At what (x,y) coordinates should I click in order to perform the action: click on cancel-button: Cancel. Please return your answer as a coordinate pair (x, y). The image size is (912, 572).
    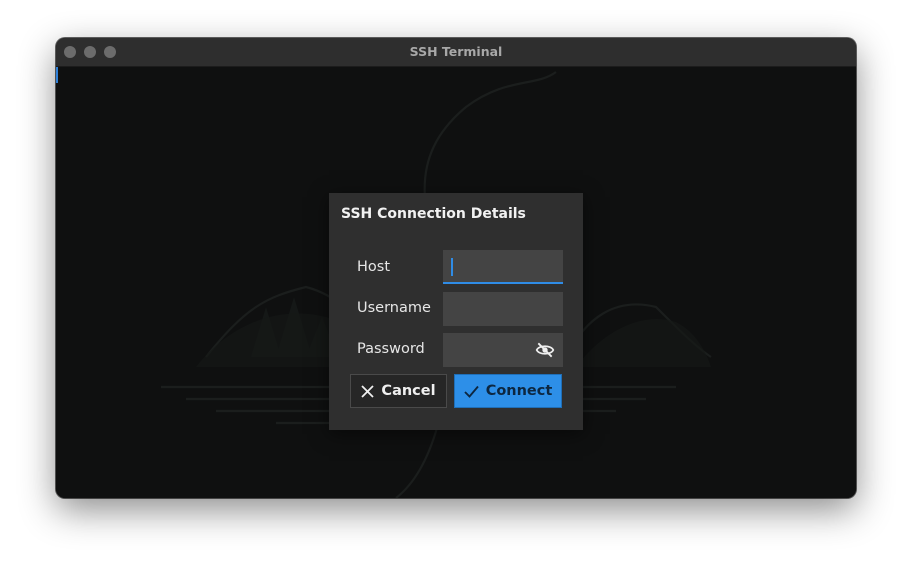
    Looking at the image, I should click on (398, 391).